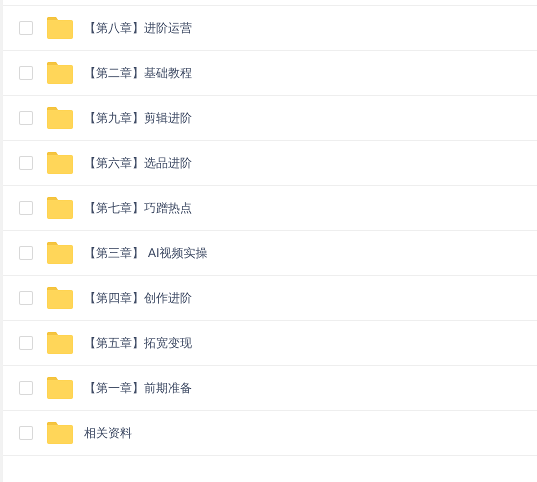  What do you see at coordinates (138, 208) in the screenshot?
I see `folder-name: 【第七章】巧蹭热点` at bounding box center [138, 208].